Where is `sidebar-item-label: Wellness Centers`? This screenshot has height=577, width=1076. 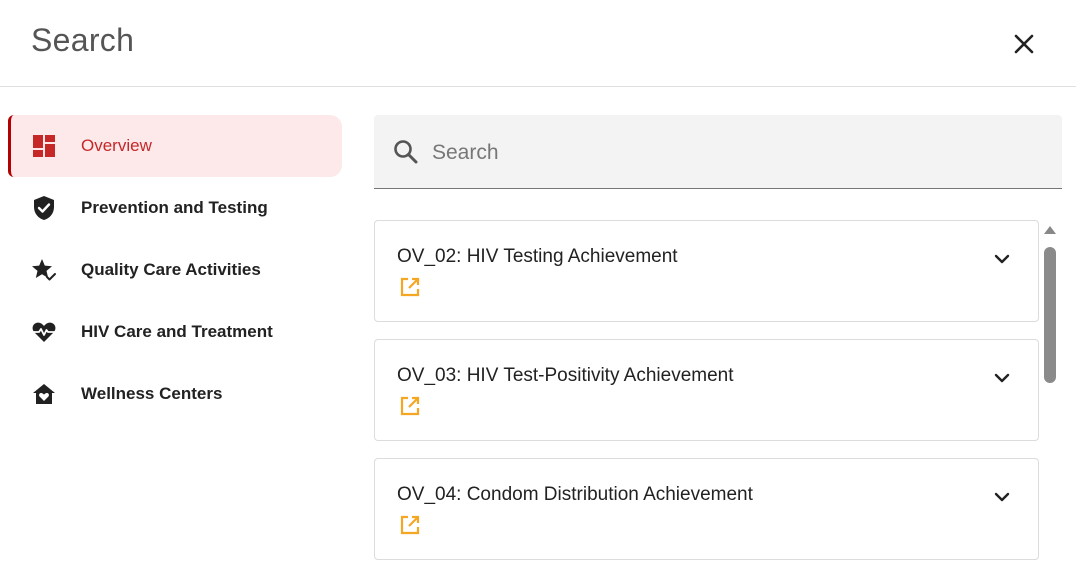 sidebar-item-label: Wellness Centers is located at coordinates (152, 393).